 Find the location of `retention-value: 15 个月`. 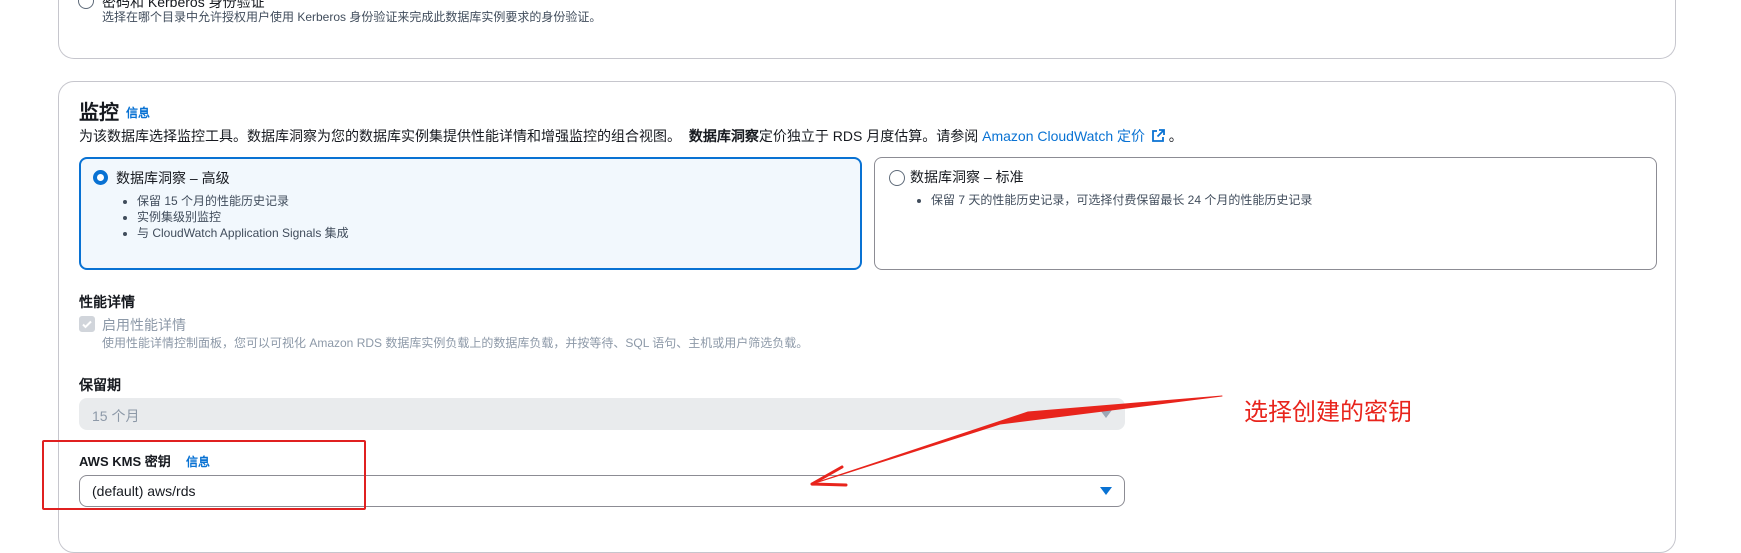

retention-value: 15 个月 is located at coordinates (116, 416).